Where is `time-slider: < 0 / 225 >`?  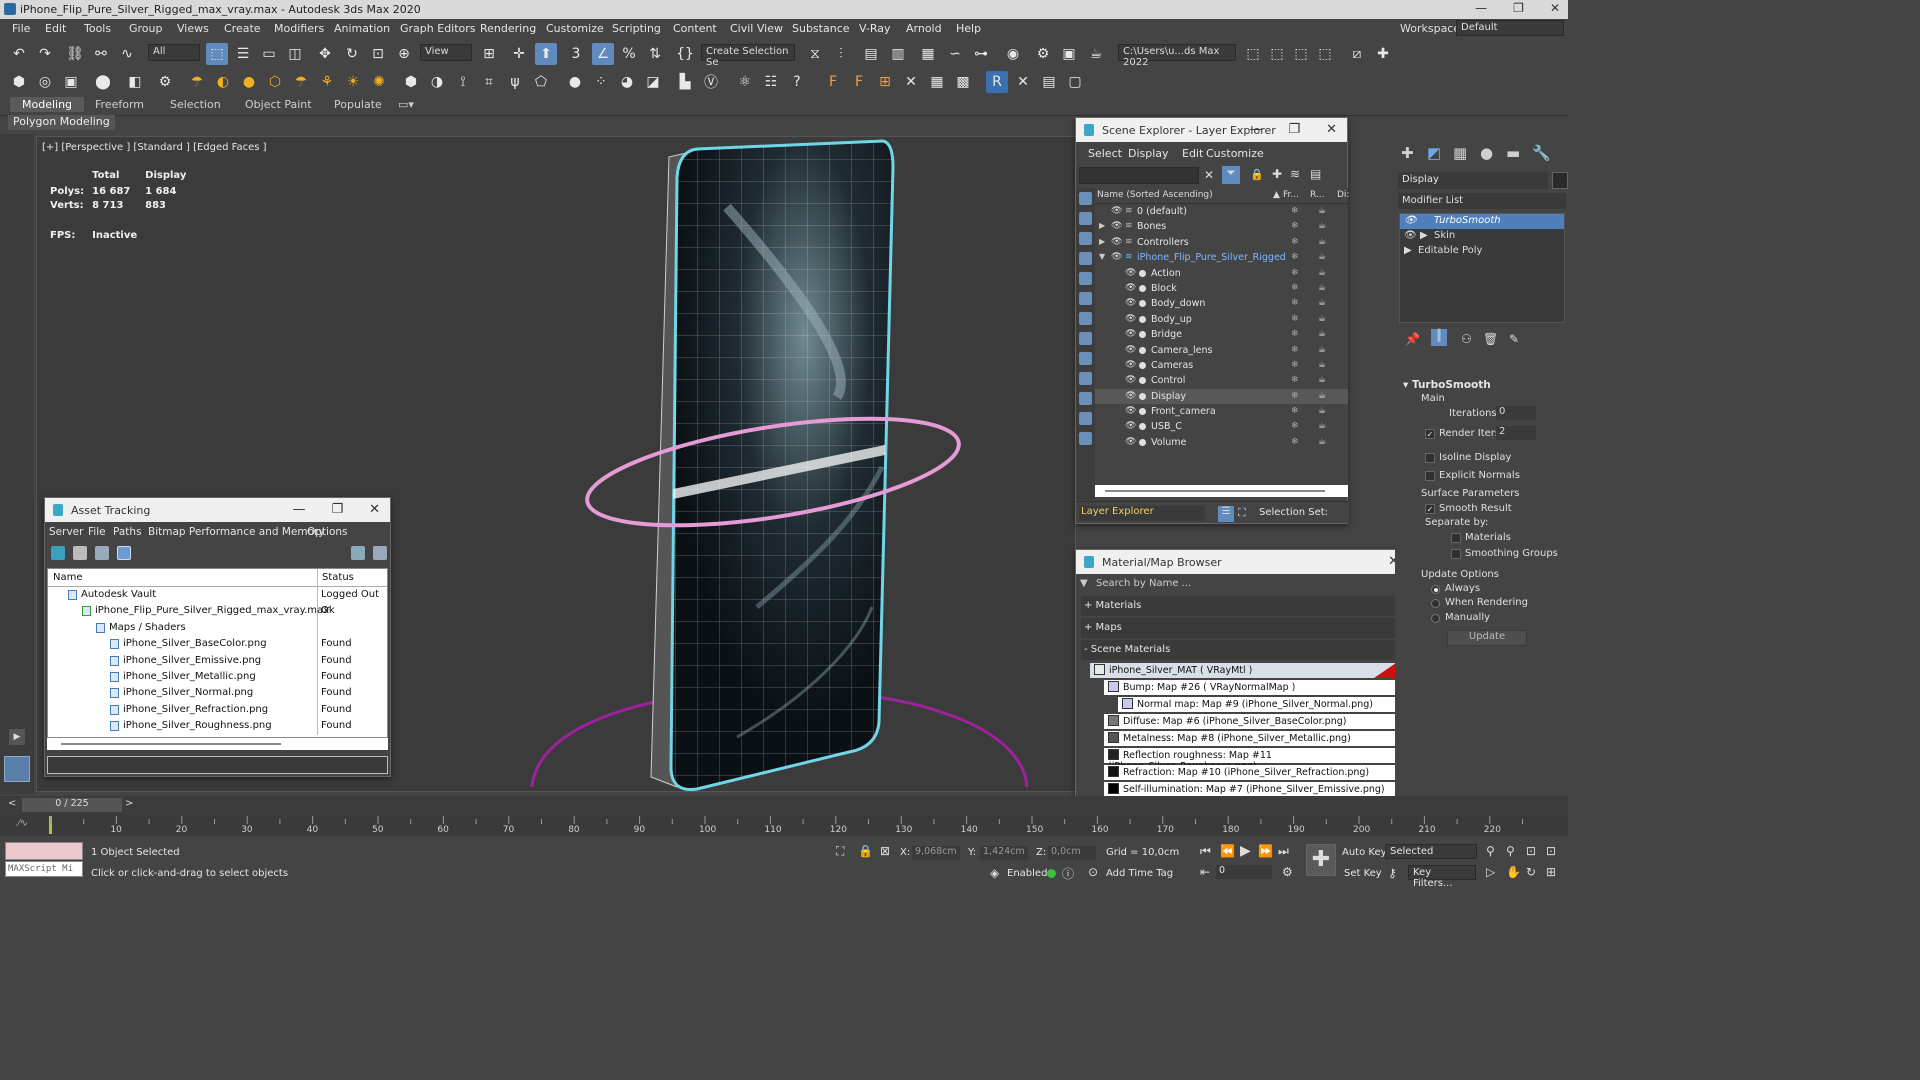 time-slider: < 0 / 225 > is located at coordinates (784, 805).